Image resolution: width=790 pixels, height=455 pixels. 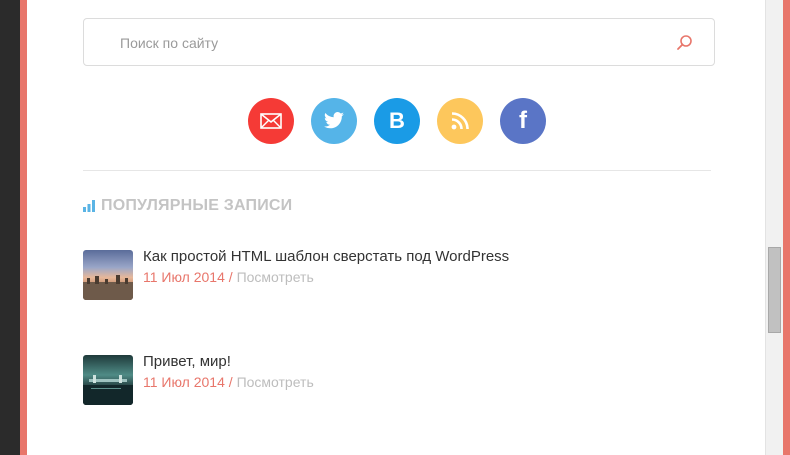 I want to click on vk-button: В, so click(x=397, y=121).